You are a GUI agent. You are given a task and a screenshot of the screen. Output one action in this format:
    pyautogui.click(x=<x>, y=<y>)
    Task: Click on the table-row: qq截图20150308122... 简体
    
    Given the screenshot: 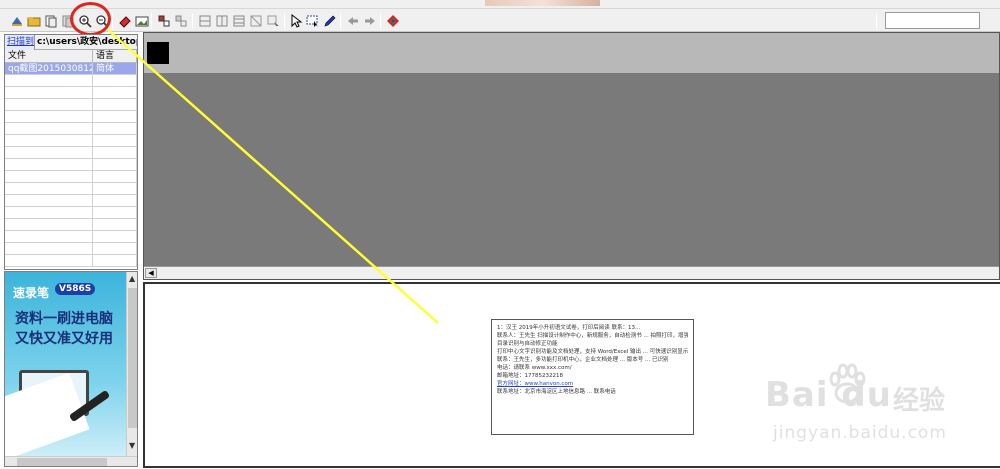 What is the action you would take?
    pyautogui.click(x=71, y=69)
    